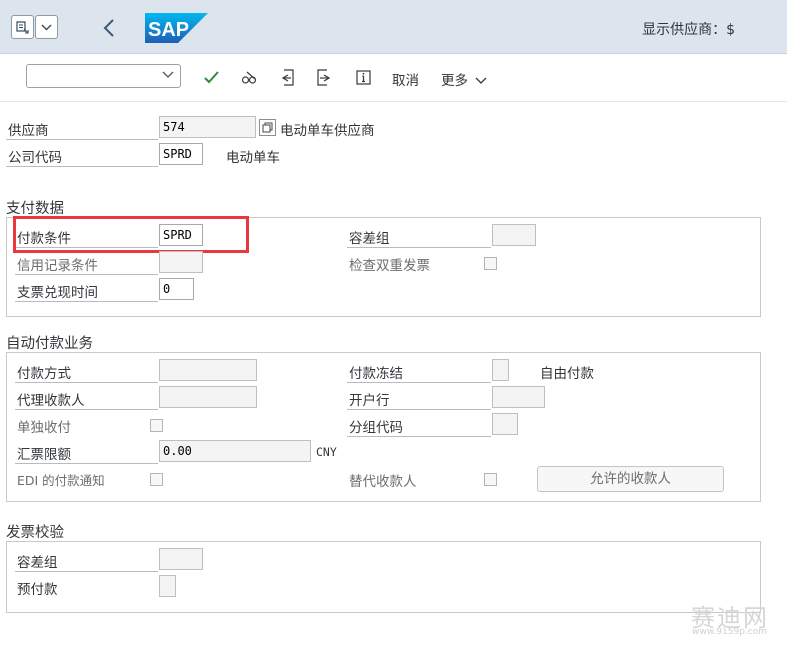 This screenshot has width=787, height=656. I want to click on payment-data-title: 支付数据, so click(35, 209).